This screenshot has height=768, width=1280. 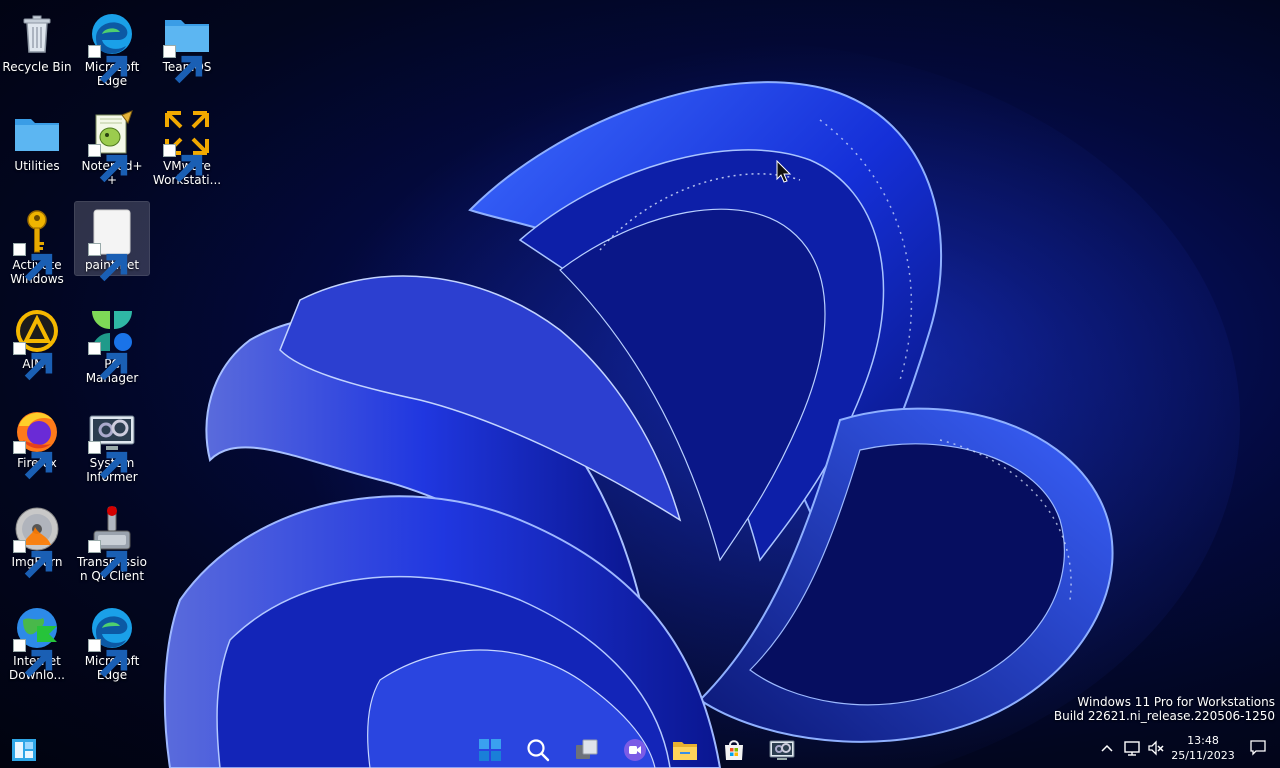 I want to click on firefox-icon, so click(x=37, y=443).